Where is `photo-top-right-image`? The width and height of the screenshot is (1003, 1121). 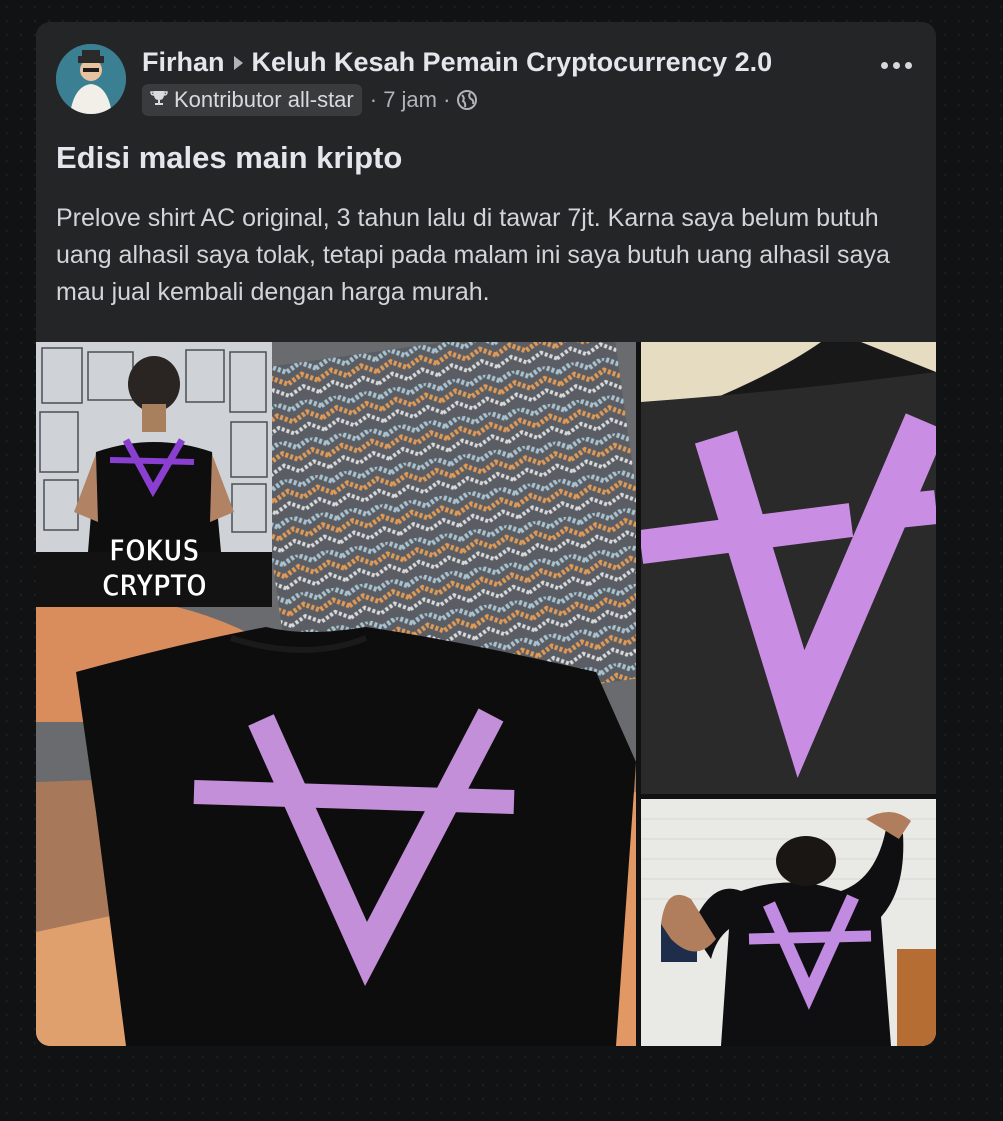
photo-top-right-image is located at coordinates (788, 568).